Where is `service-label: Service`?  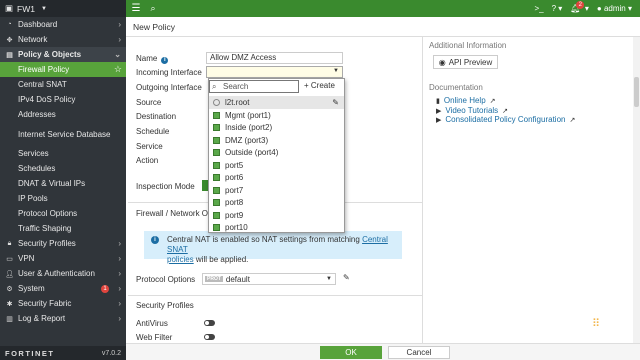 service-label: Service is located at coordinates (149, 146).